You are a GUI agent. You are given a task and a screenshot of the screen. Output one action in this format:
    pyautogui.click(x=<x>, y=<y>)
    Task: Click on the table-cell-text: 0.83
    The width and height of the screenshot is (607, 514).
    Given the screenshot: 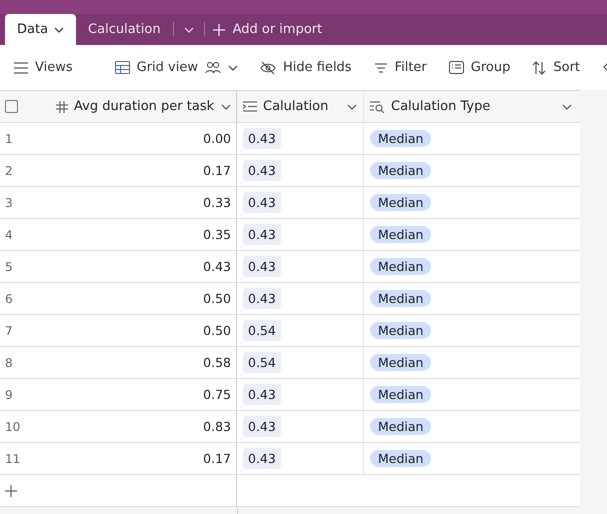 What is the action you would take?
    pyautogui.click(x=216, y=426)
    